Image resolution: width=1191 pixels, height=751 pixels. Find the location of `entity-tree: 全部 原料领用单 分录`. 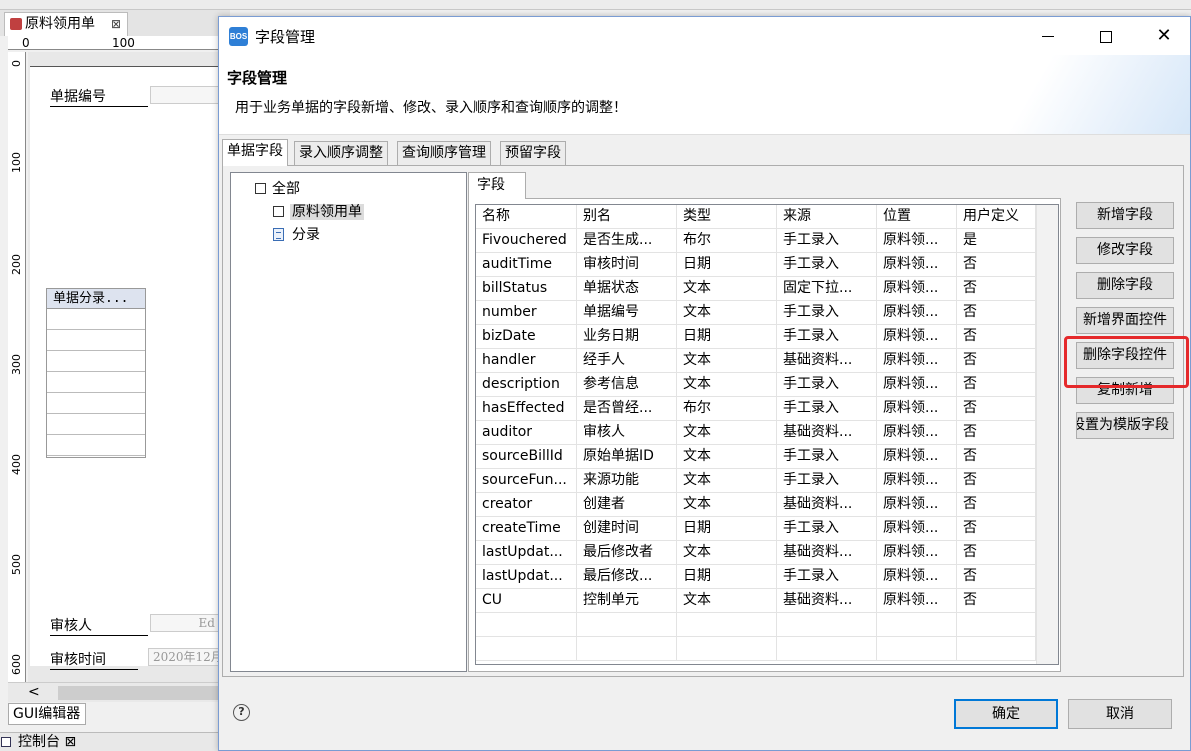

entity-tree: 全部 原料领用单 分录 is located at coordinates (348, 422).